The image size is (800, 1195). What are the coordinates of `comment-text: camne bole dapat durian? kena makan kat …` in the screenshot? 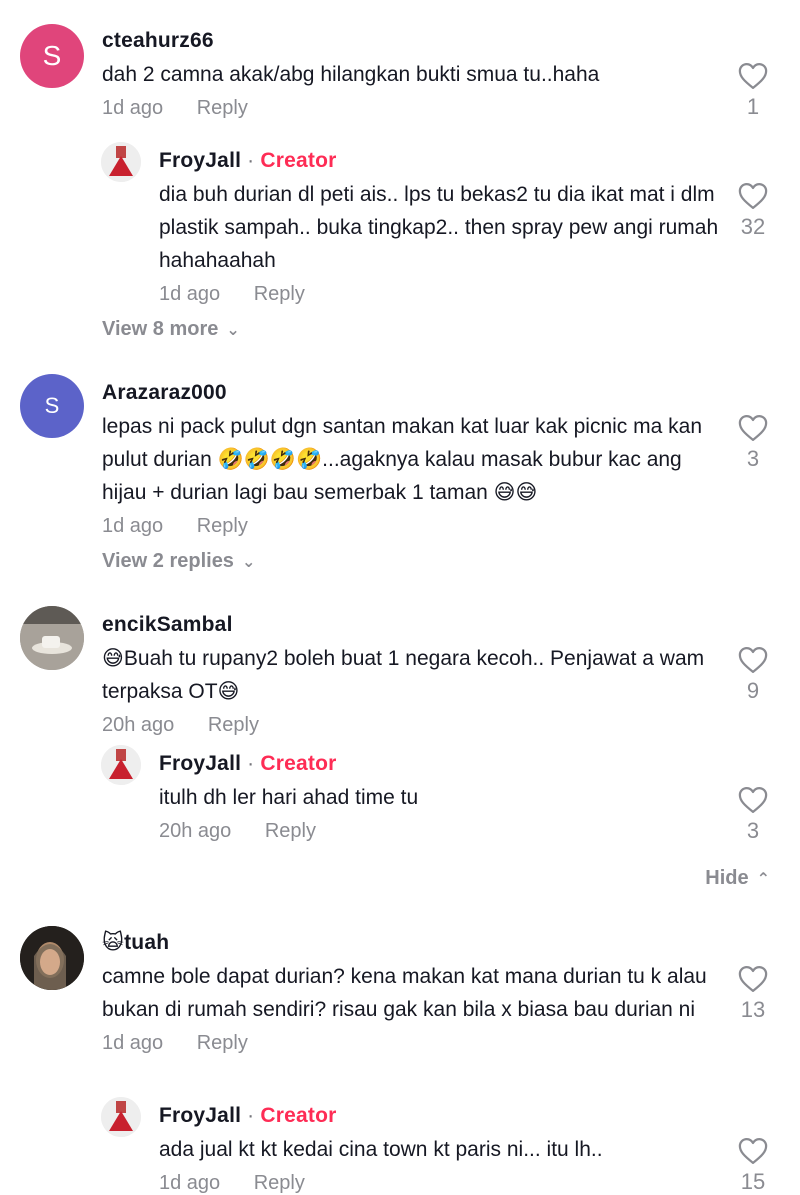 It's located at (404, 993).